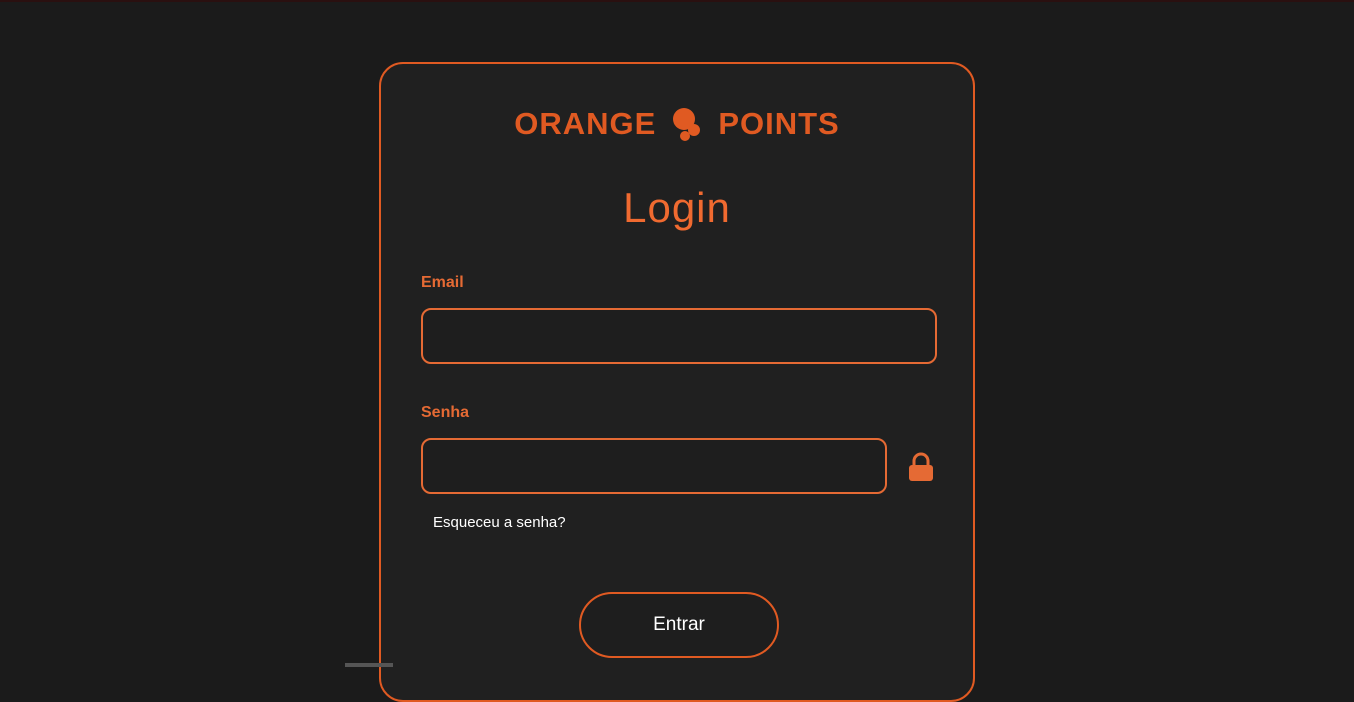  What do you see at coordinates (679, 336) in the screenshot?
I see `email-field` at bounding box center [679, 336].